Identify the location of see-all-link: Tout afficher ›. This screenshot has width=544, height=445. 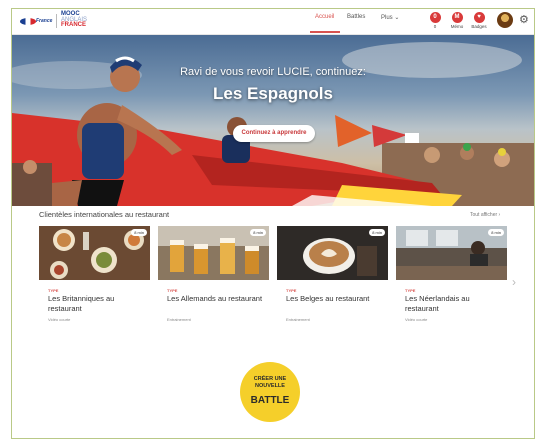
(485, 215).